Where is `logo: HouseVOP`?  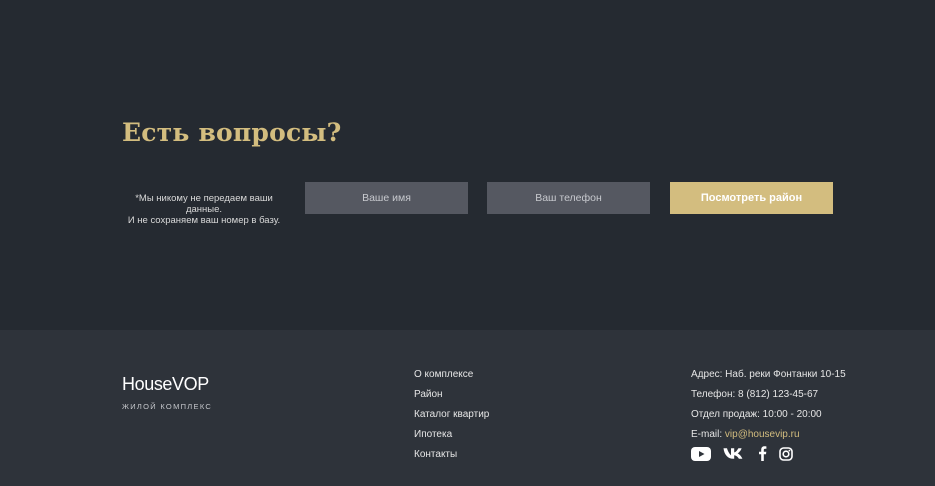 logo: HouseVOP is located at coordinates (165, 384).